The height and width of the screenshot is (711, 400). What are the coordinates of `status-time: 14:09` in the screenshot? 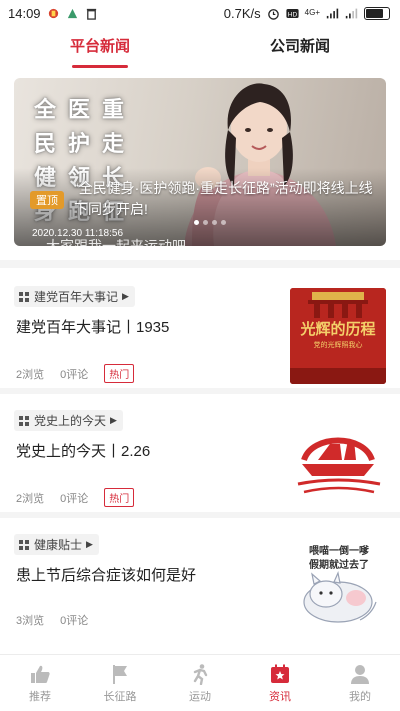 It's located at (24, 13).